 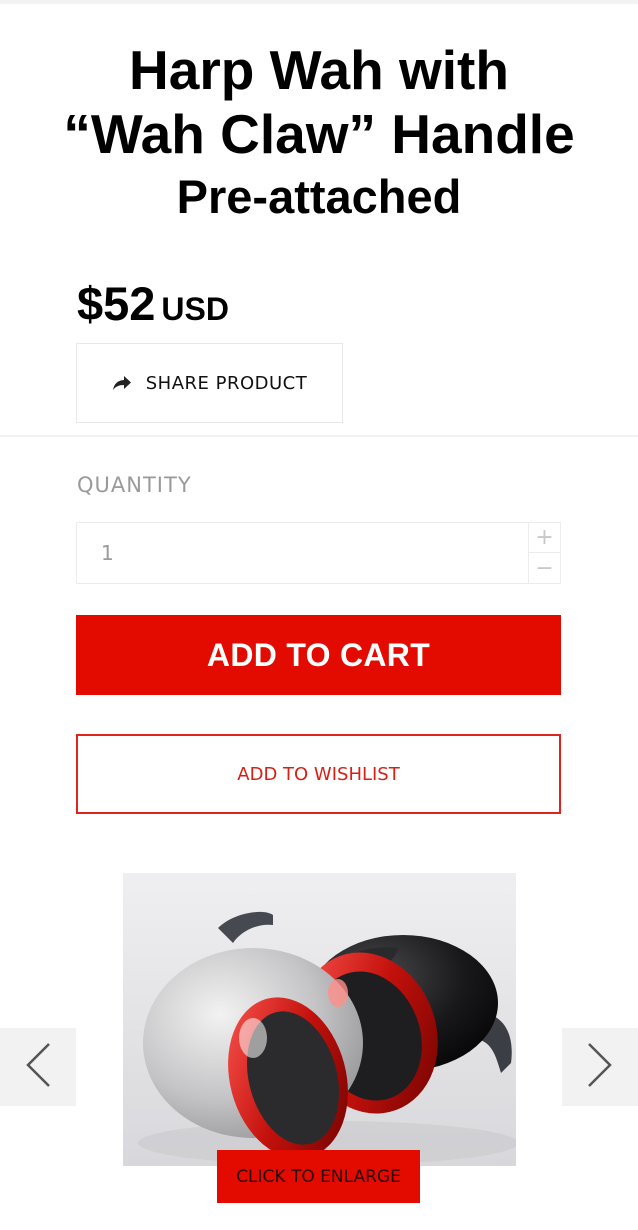 I want to click on quantity-value: 1, so click(x=107, y=553).